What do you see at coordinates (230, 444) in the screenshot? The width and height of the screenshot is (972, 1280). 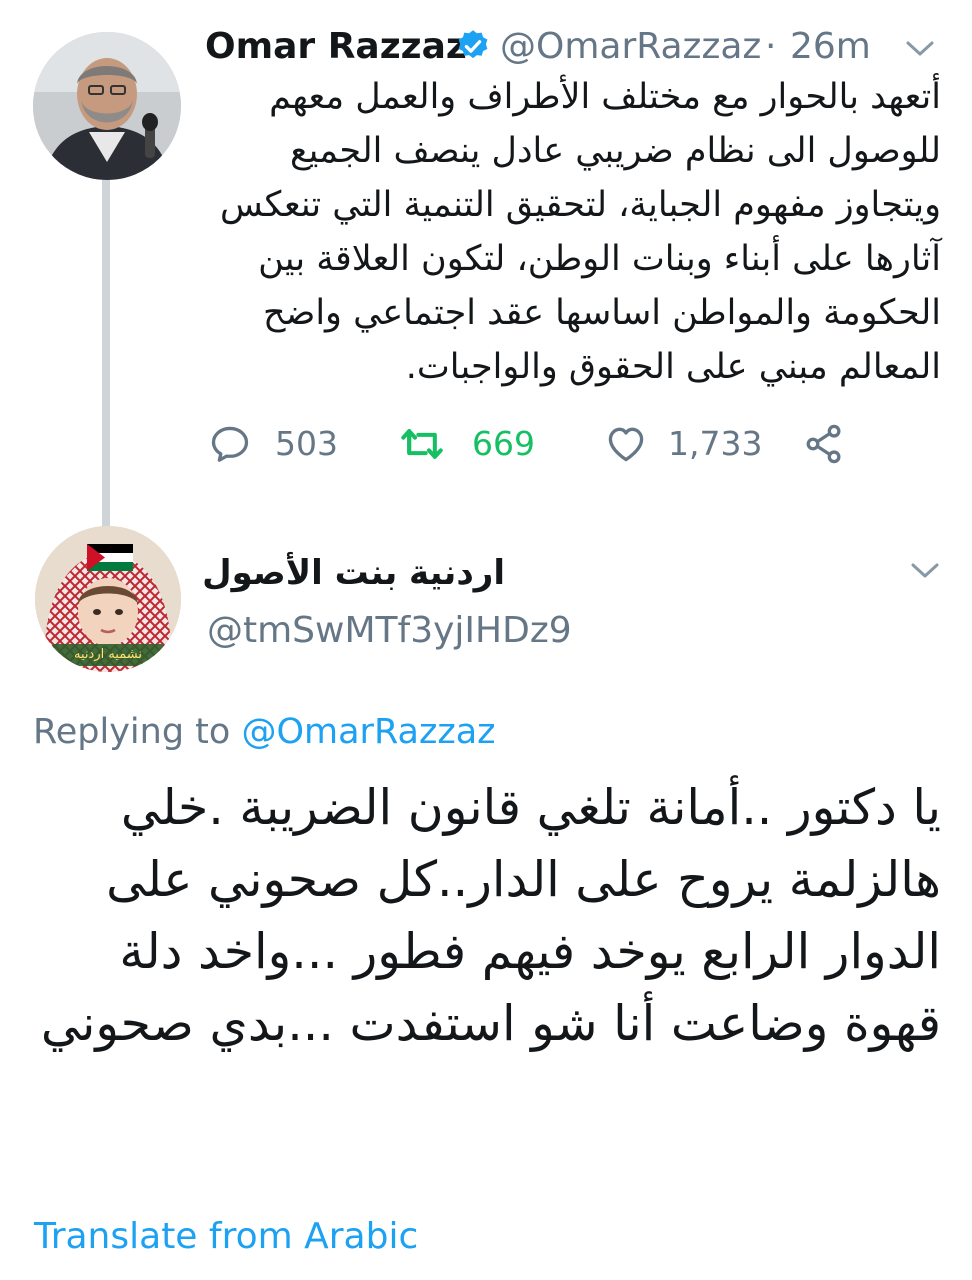 I see `reply-icon` at bounding box center [230, 444].